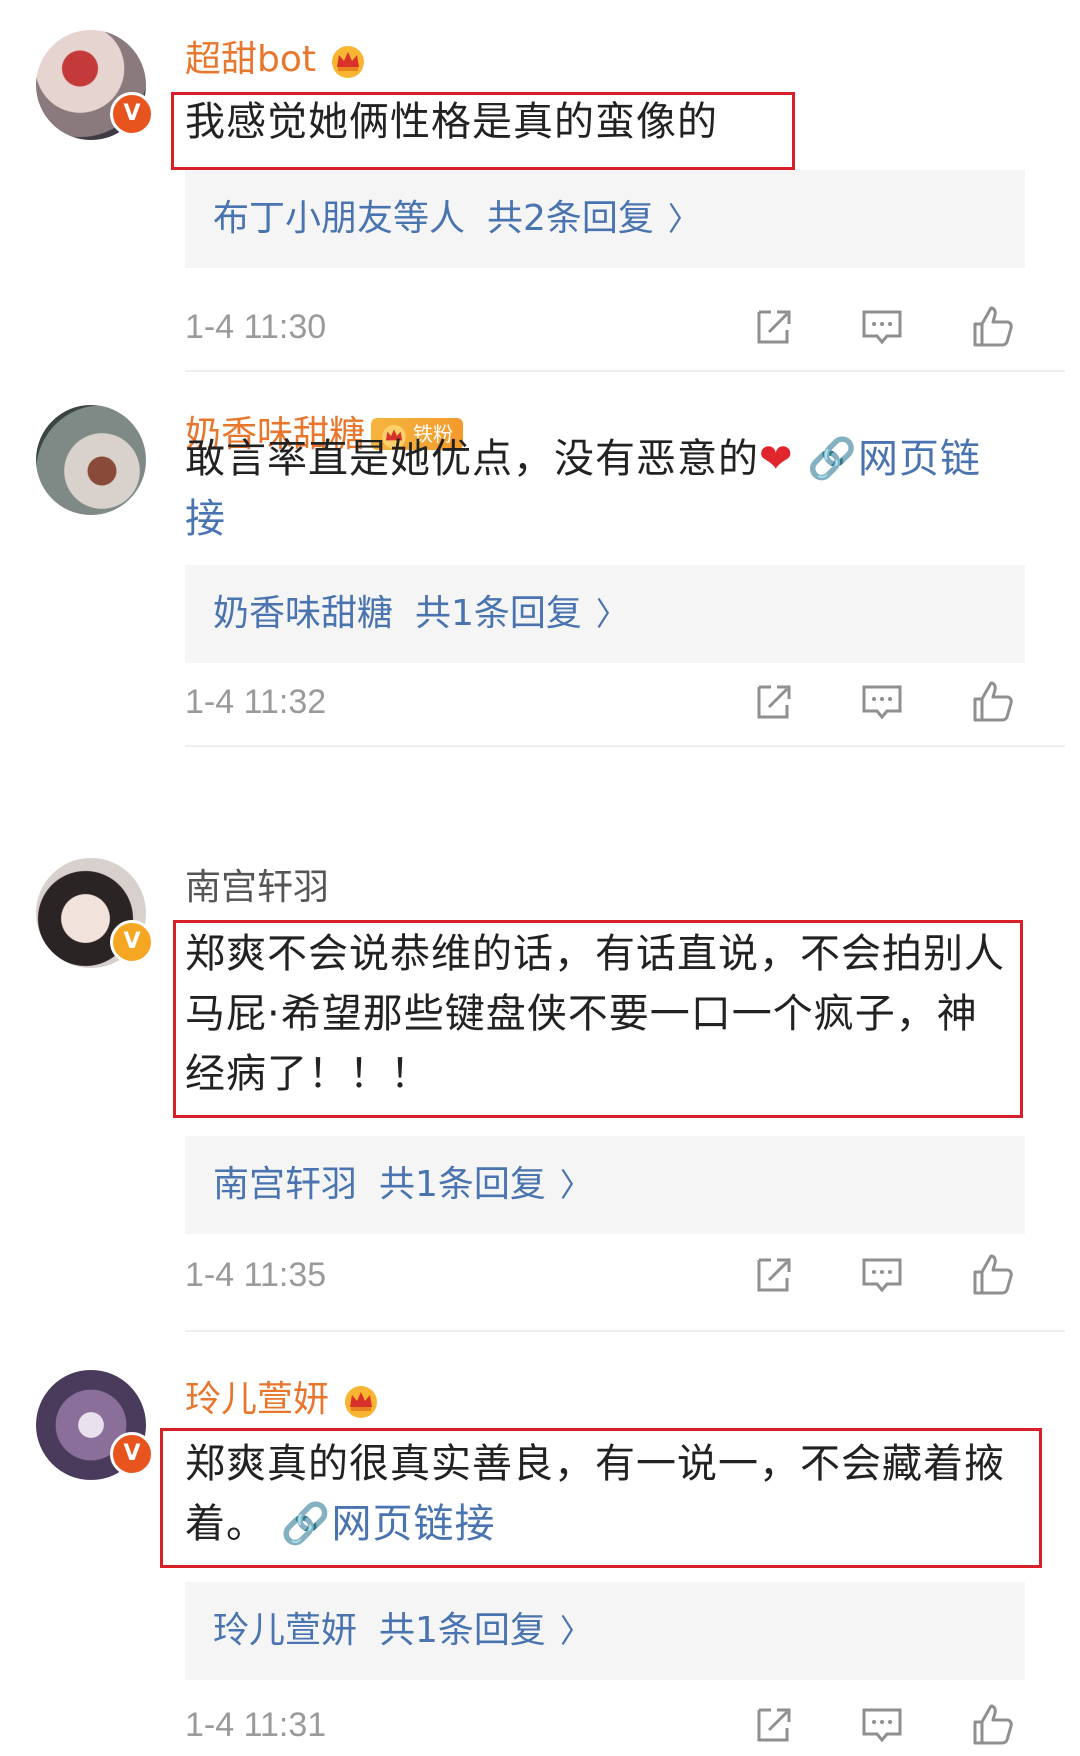 The image size is (1080, 1756). Describe the element at coordinates (256, 327) in the screenshot. I see `timestamp: 1-4 11:30` at that location.